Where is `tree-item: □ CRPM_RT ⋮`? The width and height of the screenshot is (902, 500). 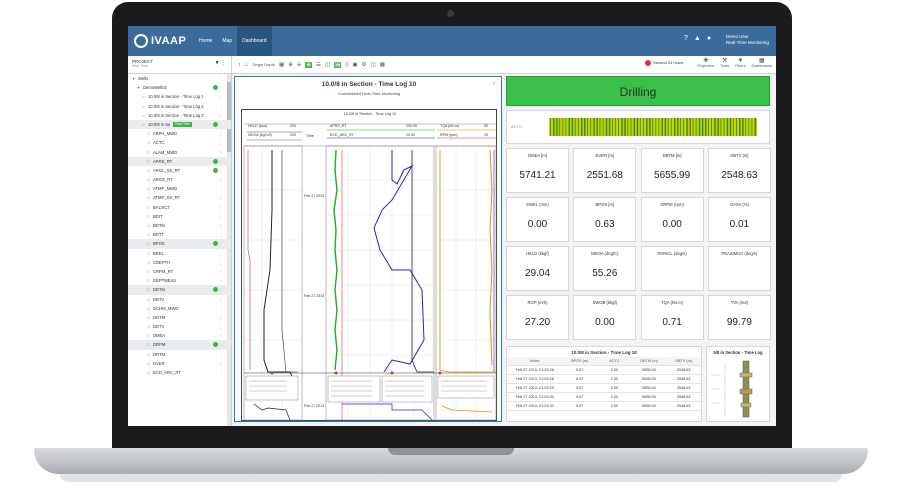
tree-item: □ CRPM_RT ⋮ is located at coordinates (179, 271).